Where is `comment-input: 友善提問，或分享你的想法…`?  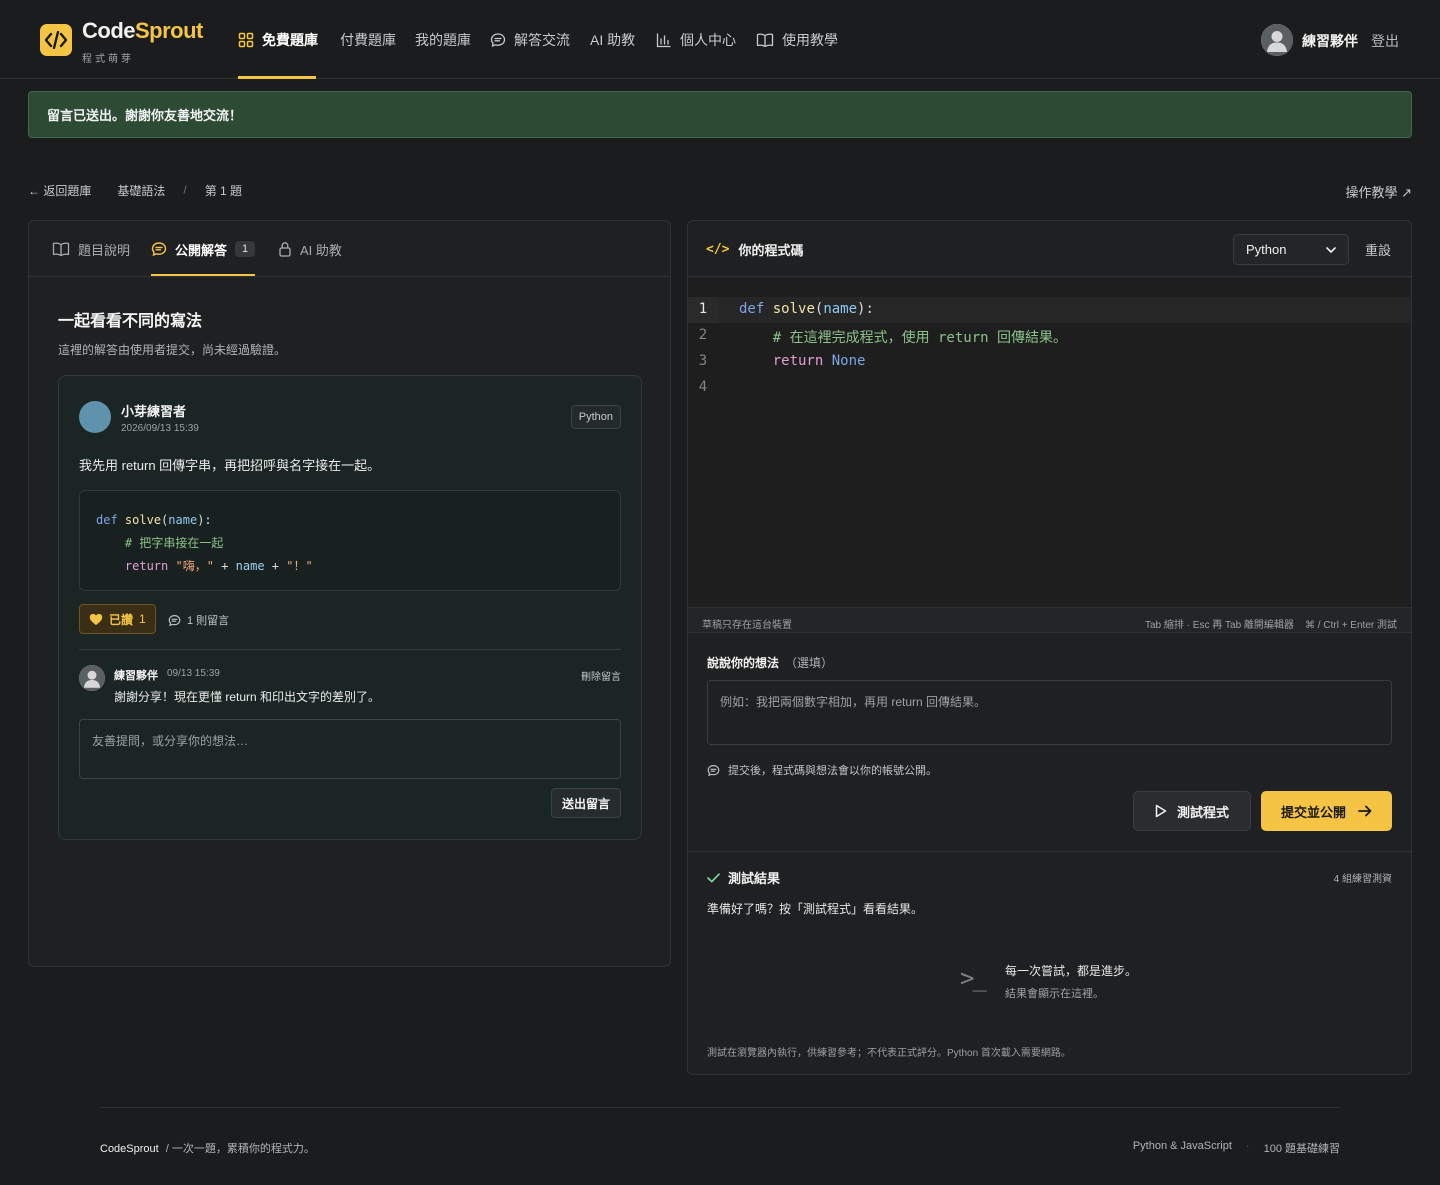 comment-input: 友善提問，或分享你的想法… is located at coordinates (350, 749).